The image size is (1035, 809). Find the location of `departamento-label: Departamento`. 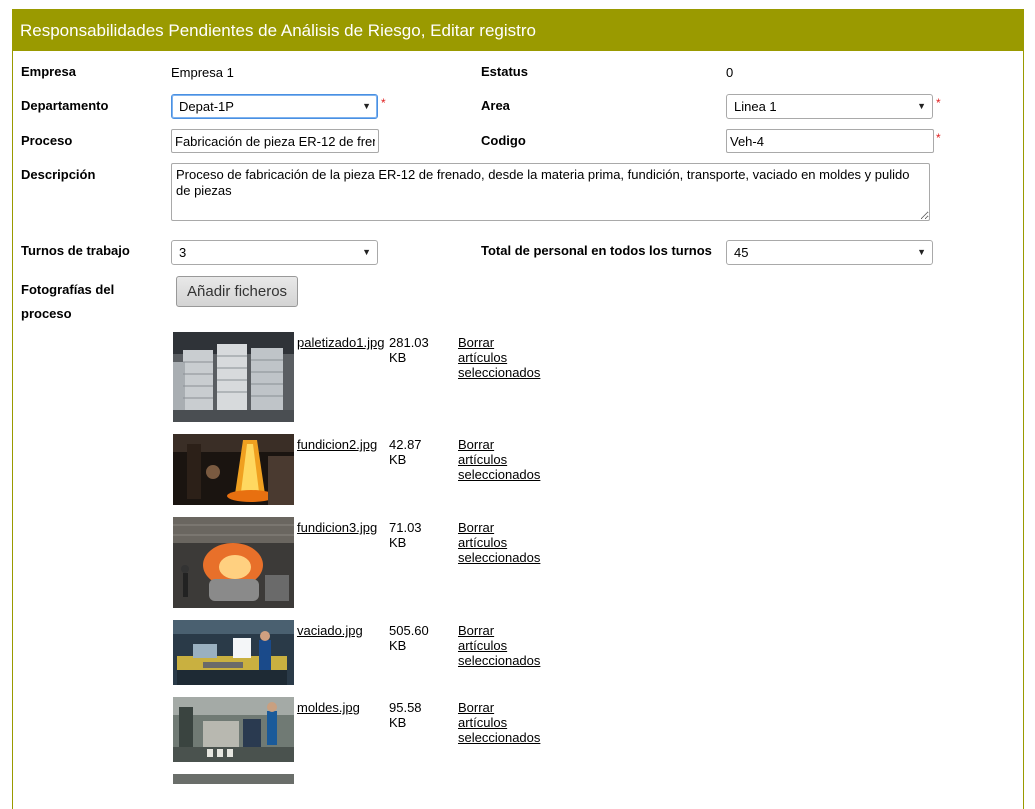

departamento-label: Departamento is located at coordinates (65, 105).